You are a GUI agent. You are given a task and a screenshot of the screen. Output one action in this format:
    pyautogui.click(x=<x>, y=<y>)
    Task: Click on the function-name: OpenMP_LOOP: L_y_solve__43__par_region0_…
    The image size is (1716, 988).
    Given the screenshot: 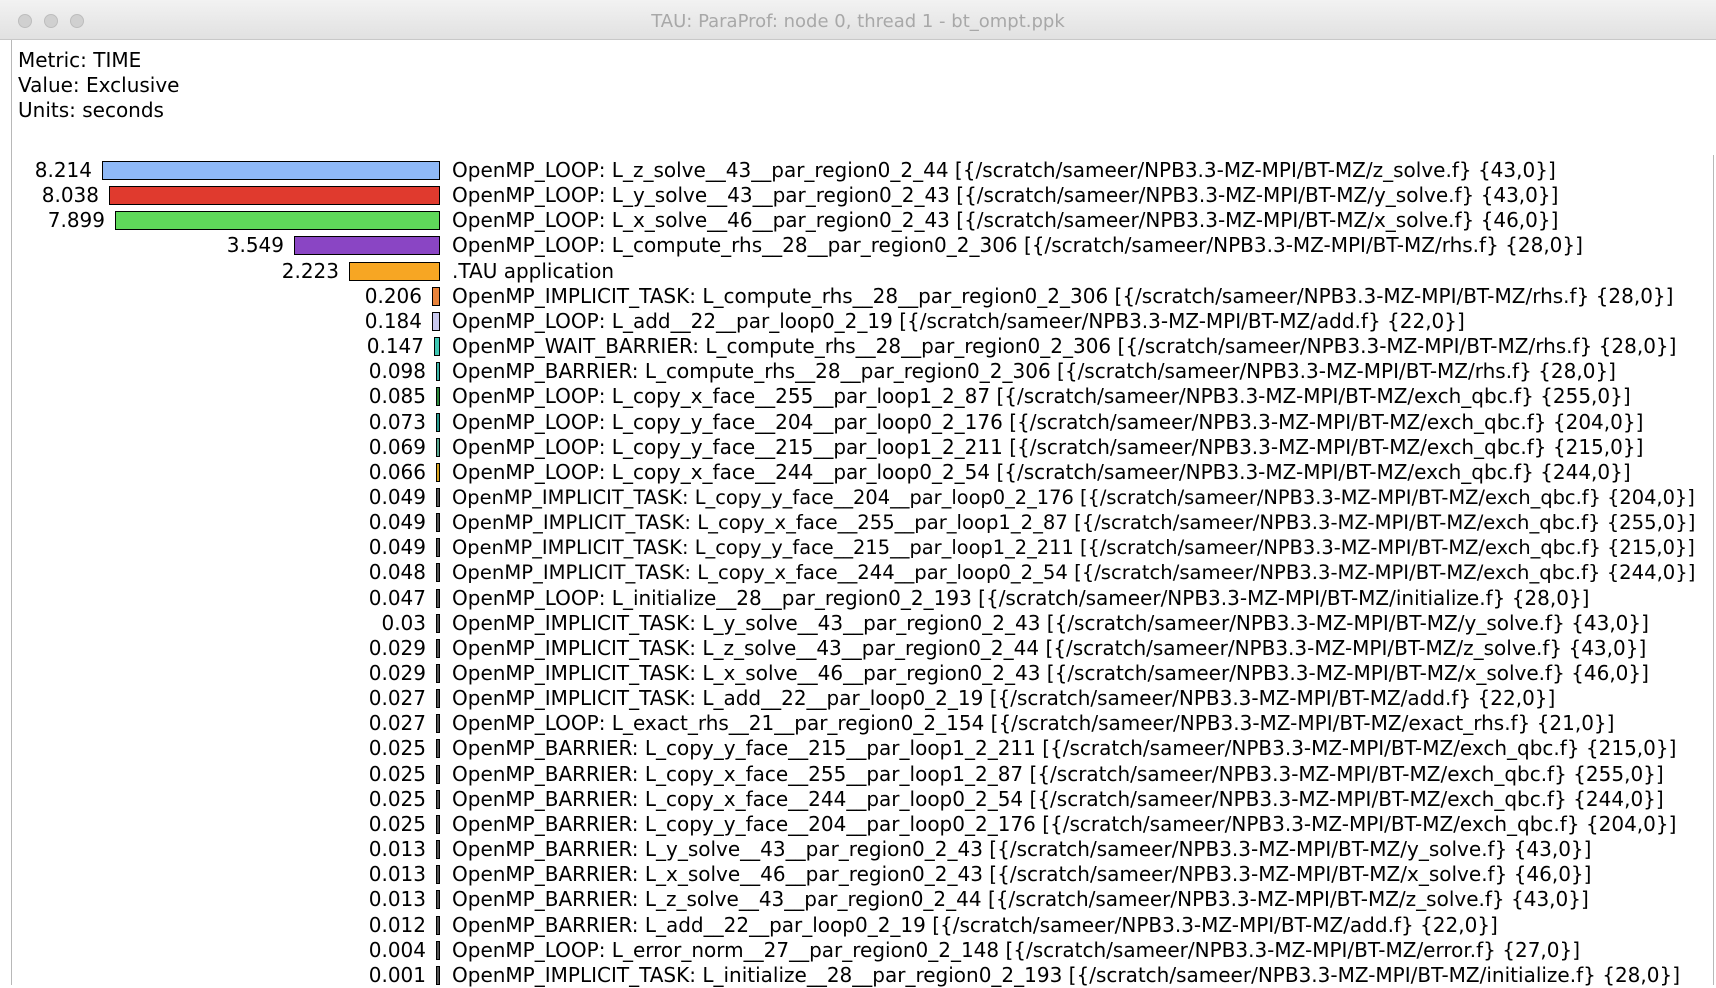 What is the action you would take?
    pyautogui.click(x=1005, y=195)
    